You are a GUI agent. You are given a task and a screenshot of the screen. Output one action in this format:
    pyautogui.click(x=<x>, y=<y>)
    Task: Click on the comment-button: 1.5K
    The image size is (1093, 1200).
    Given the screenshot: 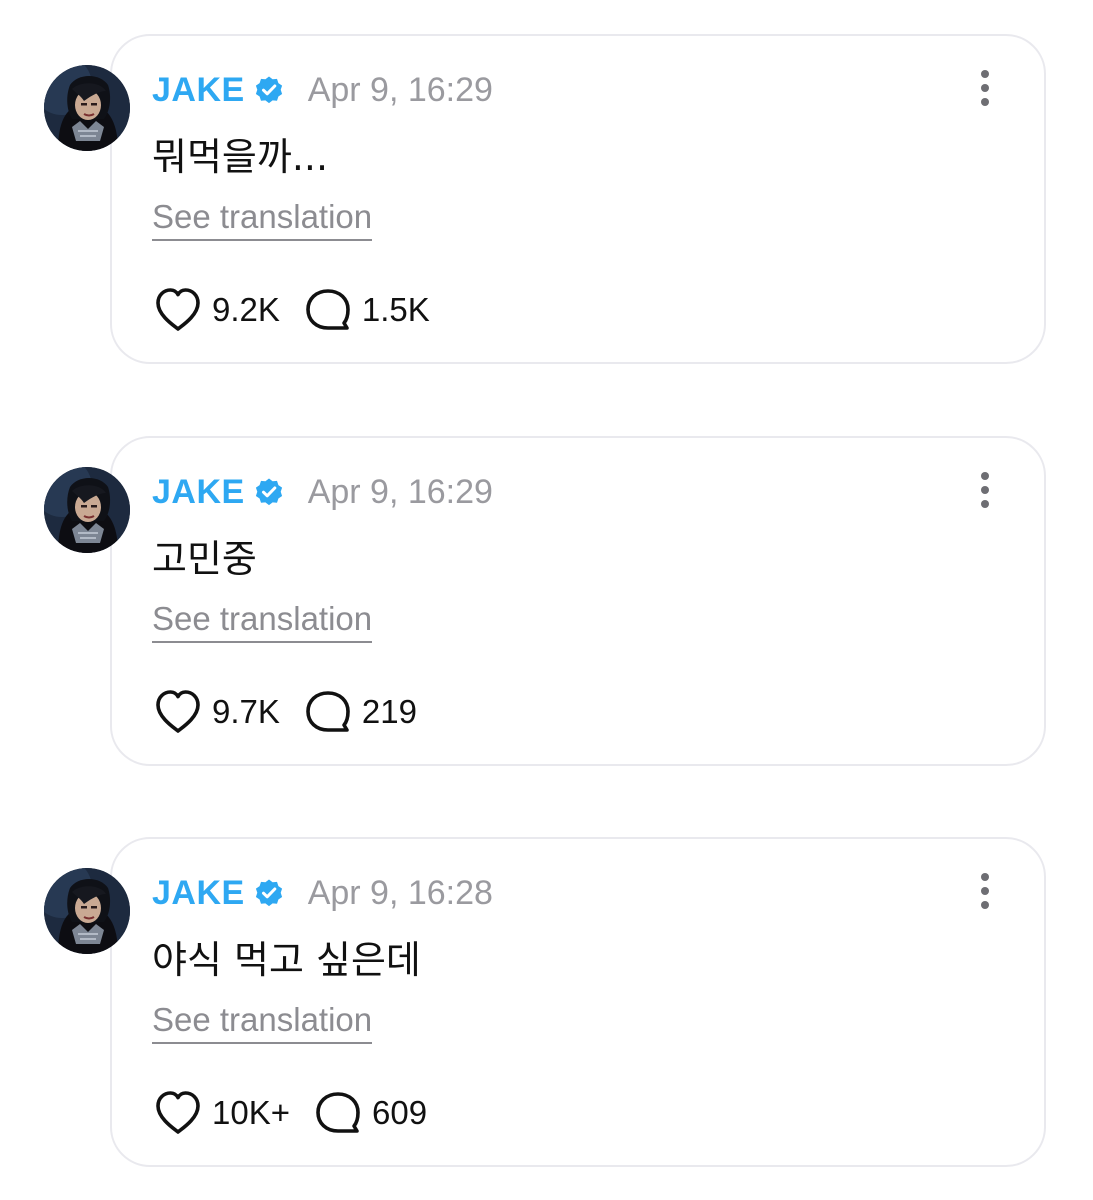 What is the action you would take?
    pyautogui.click(x=366, y=310)
    